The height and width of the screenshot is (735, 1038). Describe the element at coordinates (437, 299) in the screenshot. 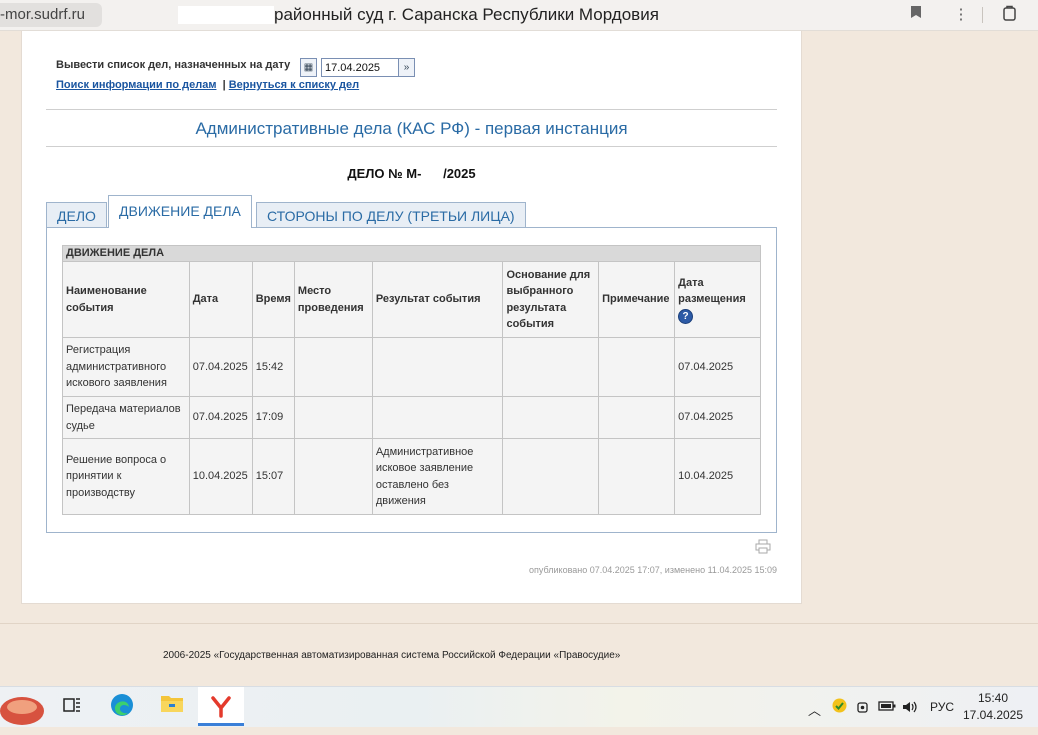

I see `column-header: Результат события` at that location.